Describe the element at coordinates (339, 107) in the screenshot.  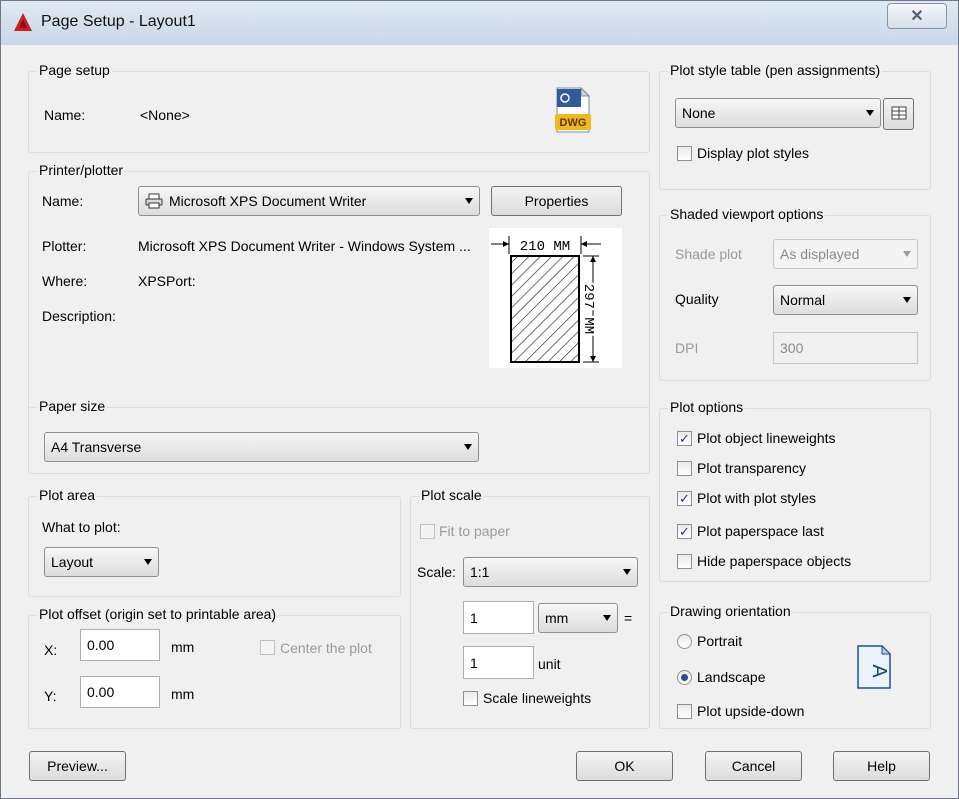
I see `page-setup-group: Page setup Name: <None> DWG` at that location.